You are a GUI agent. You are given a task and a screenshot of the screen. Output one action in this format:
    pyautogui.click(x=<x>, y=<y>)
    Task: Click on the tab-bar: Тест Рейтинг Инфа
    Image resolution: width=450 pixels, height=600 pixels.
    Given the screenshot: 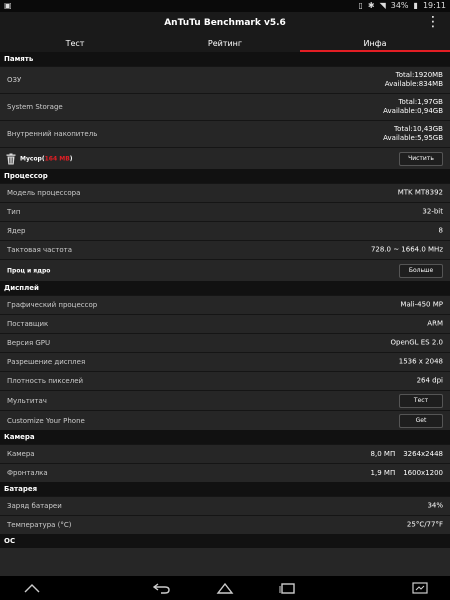 What is the action you would take?
    pyautogui.click(x=225, y=44)
    